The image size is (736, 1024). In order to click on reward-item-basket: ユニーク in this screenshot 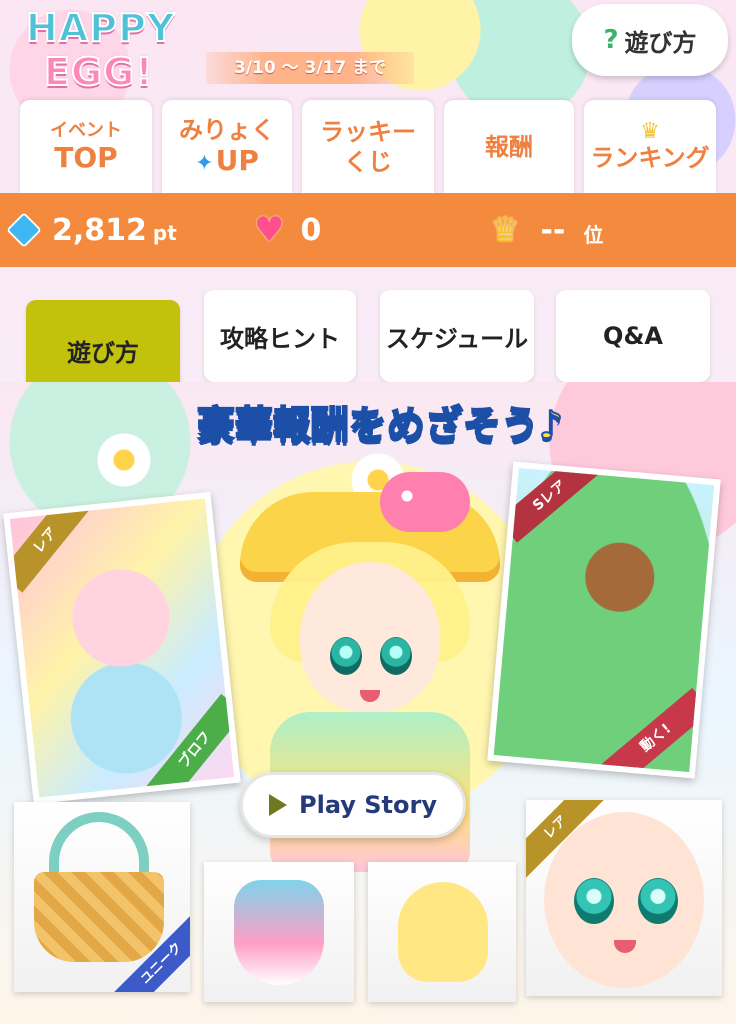, I will do `click(102, 897)`.